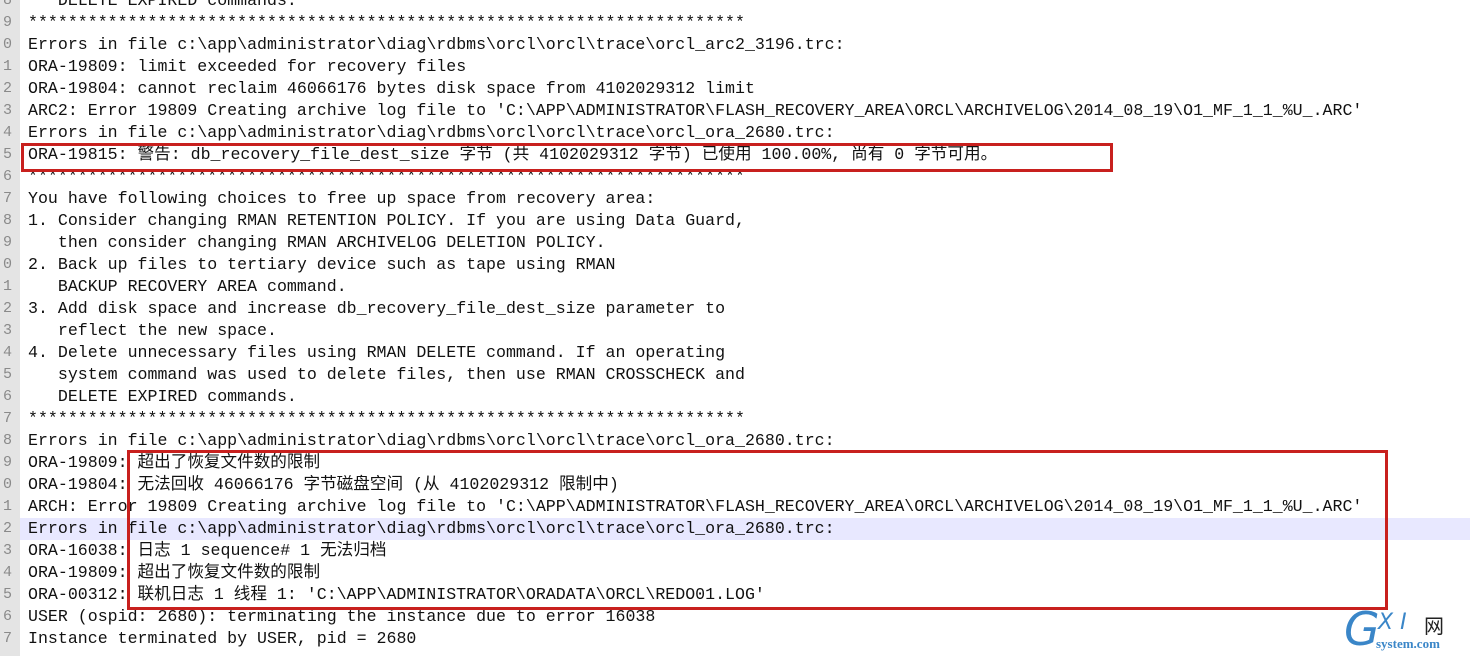 The image size is (1470, 656). Describe the element at coordinates (735, 331) in the screenshot. I see `editor-line: 3 reflect the new space.` at that location.